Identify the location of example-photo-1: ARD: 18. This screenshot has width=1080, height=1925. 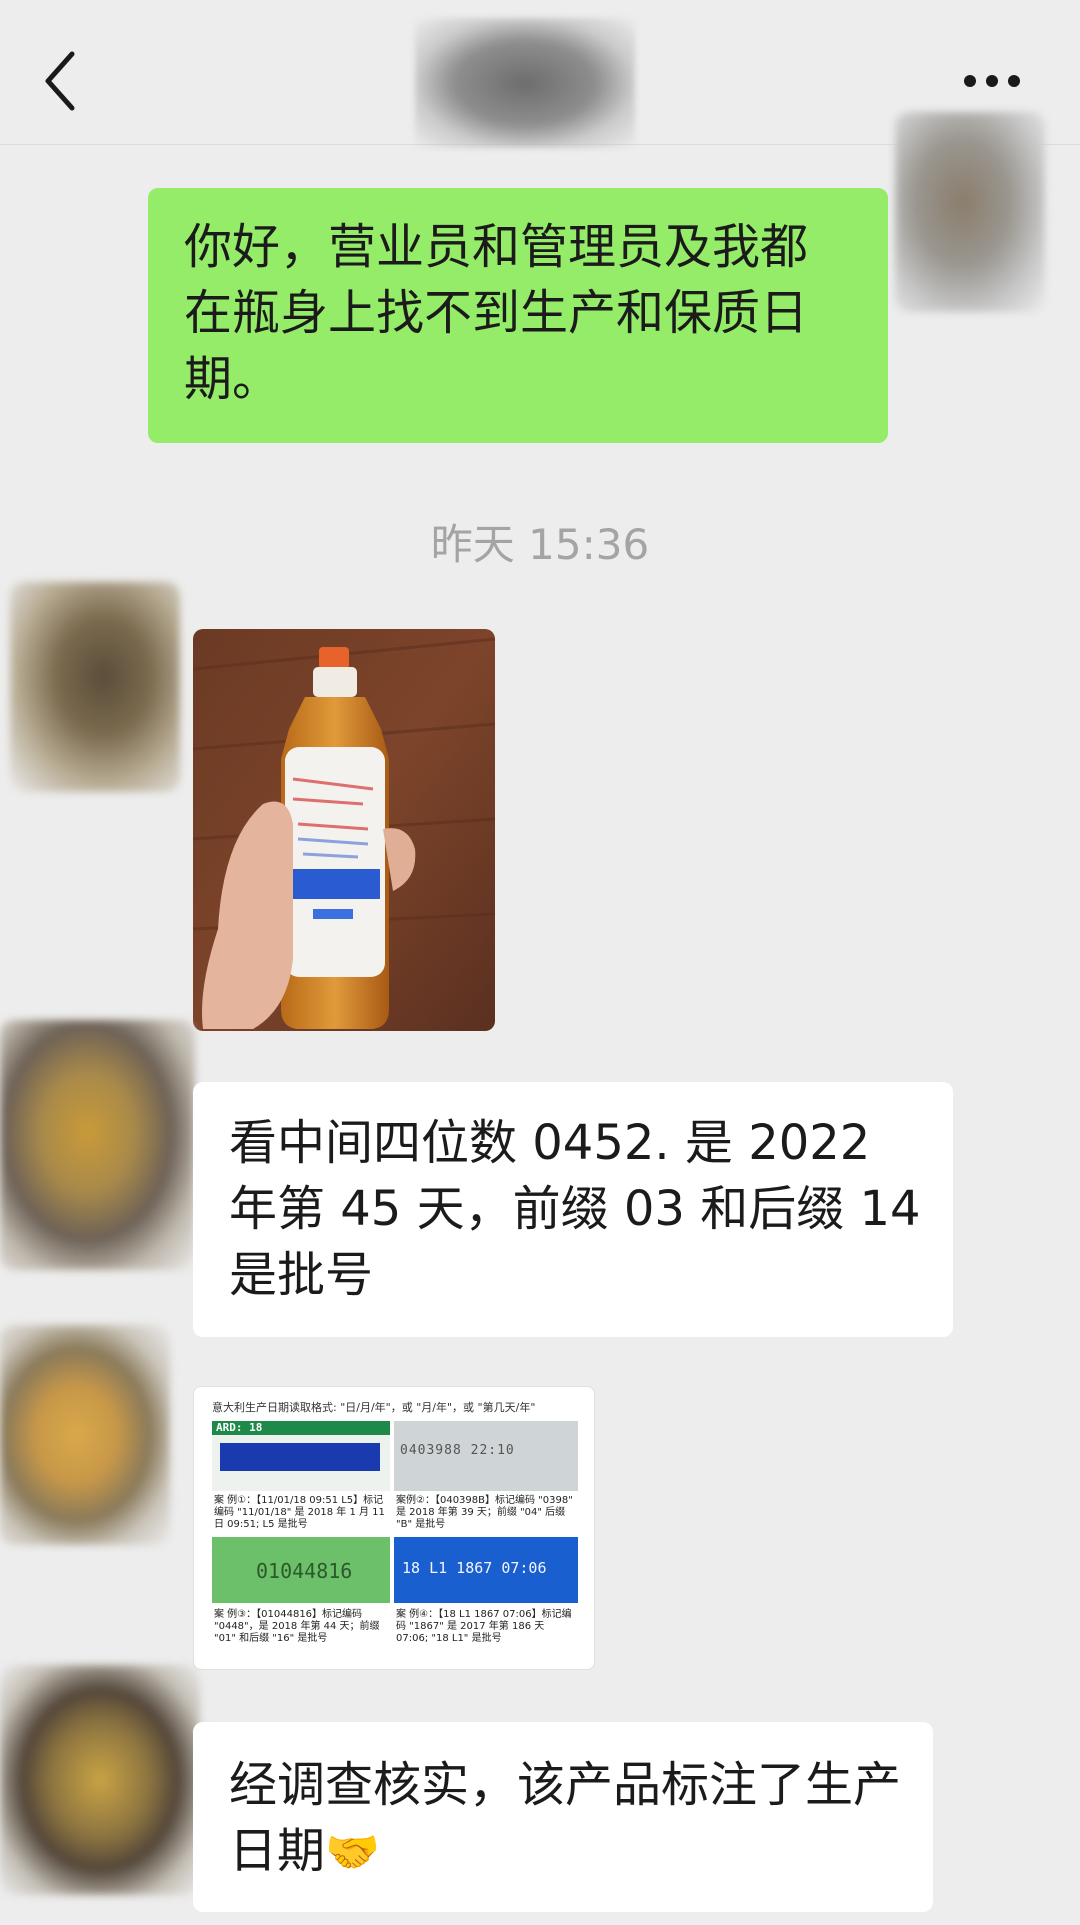
(301, 1456).